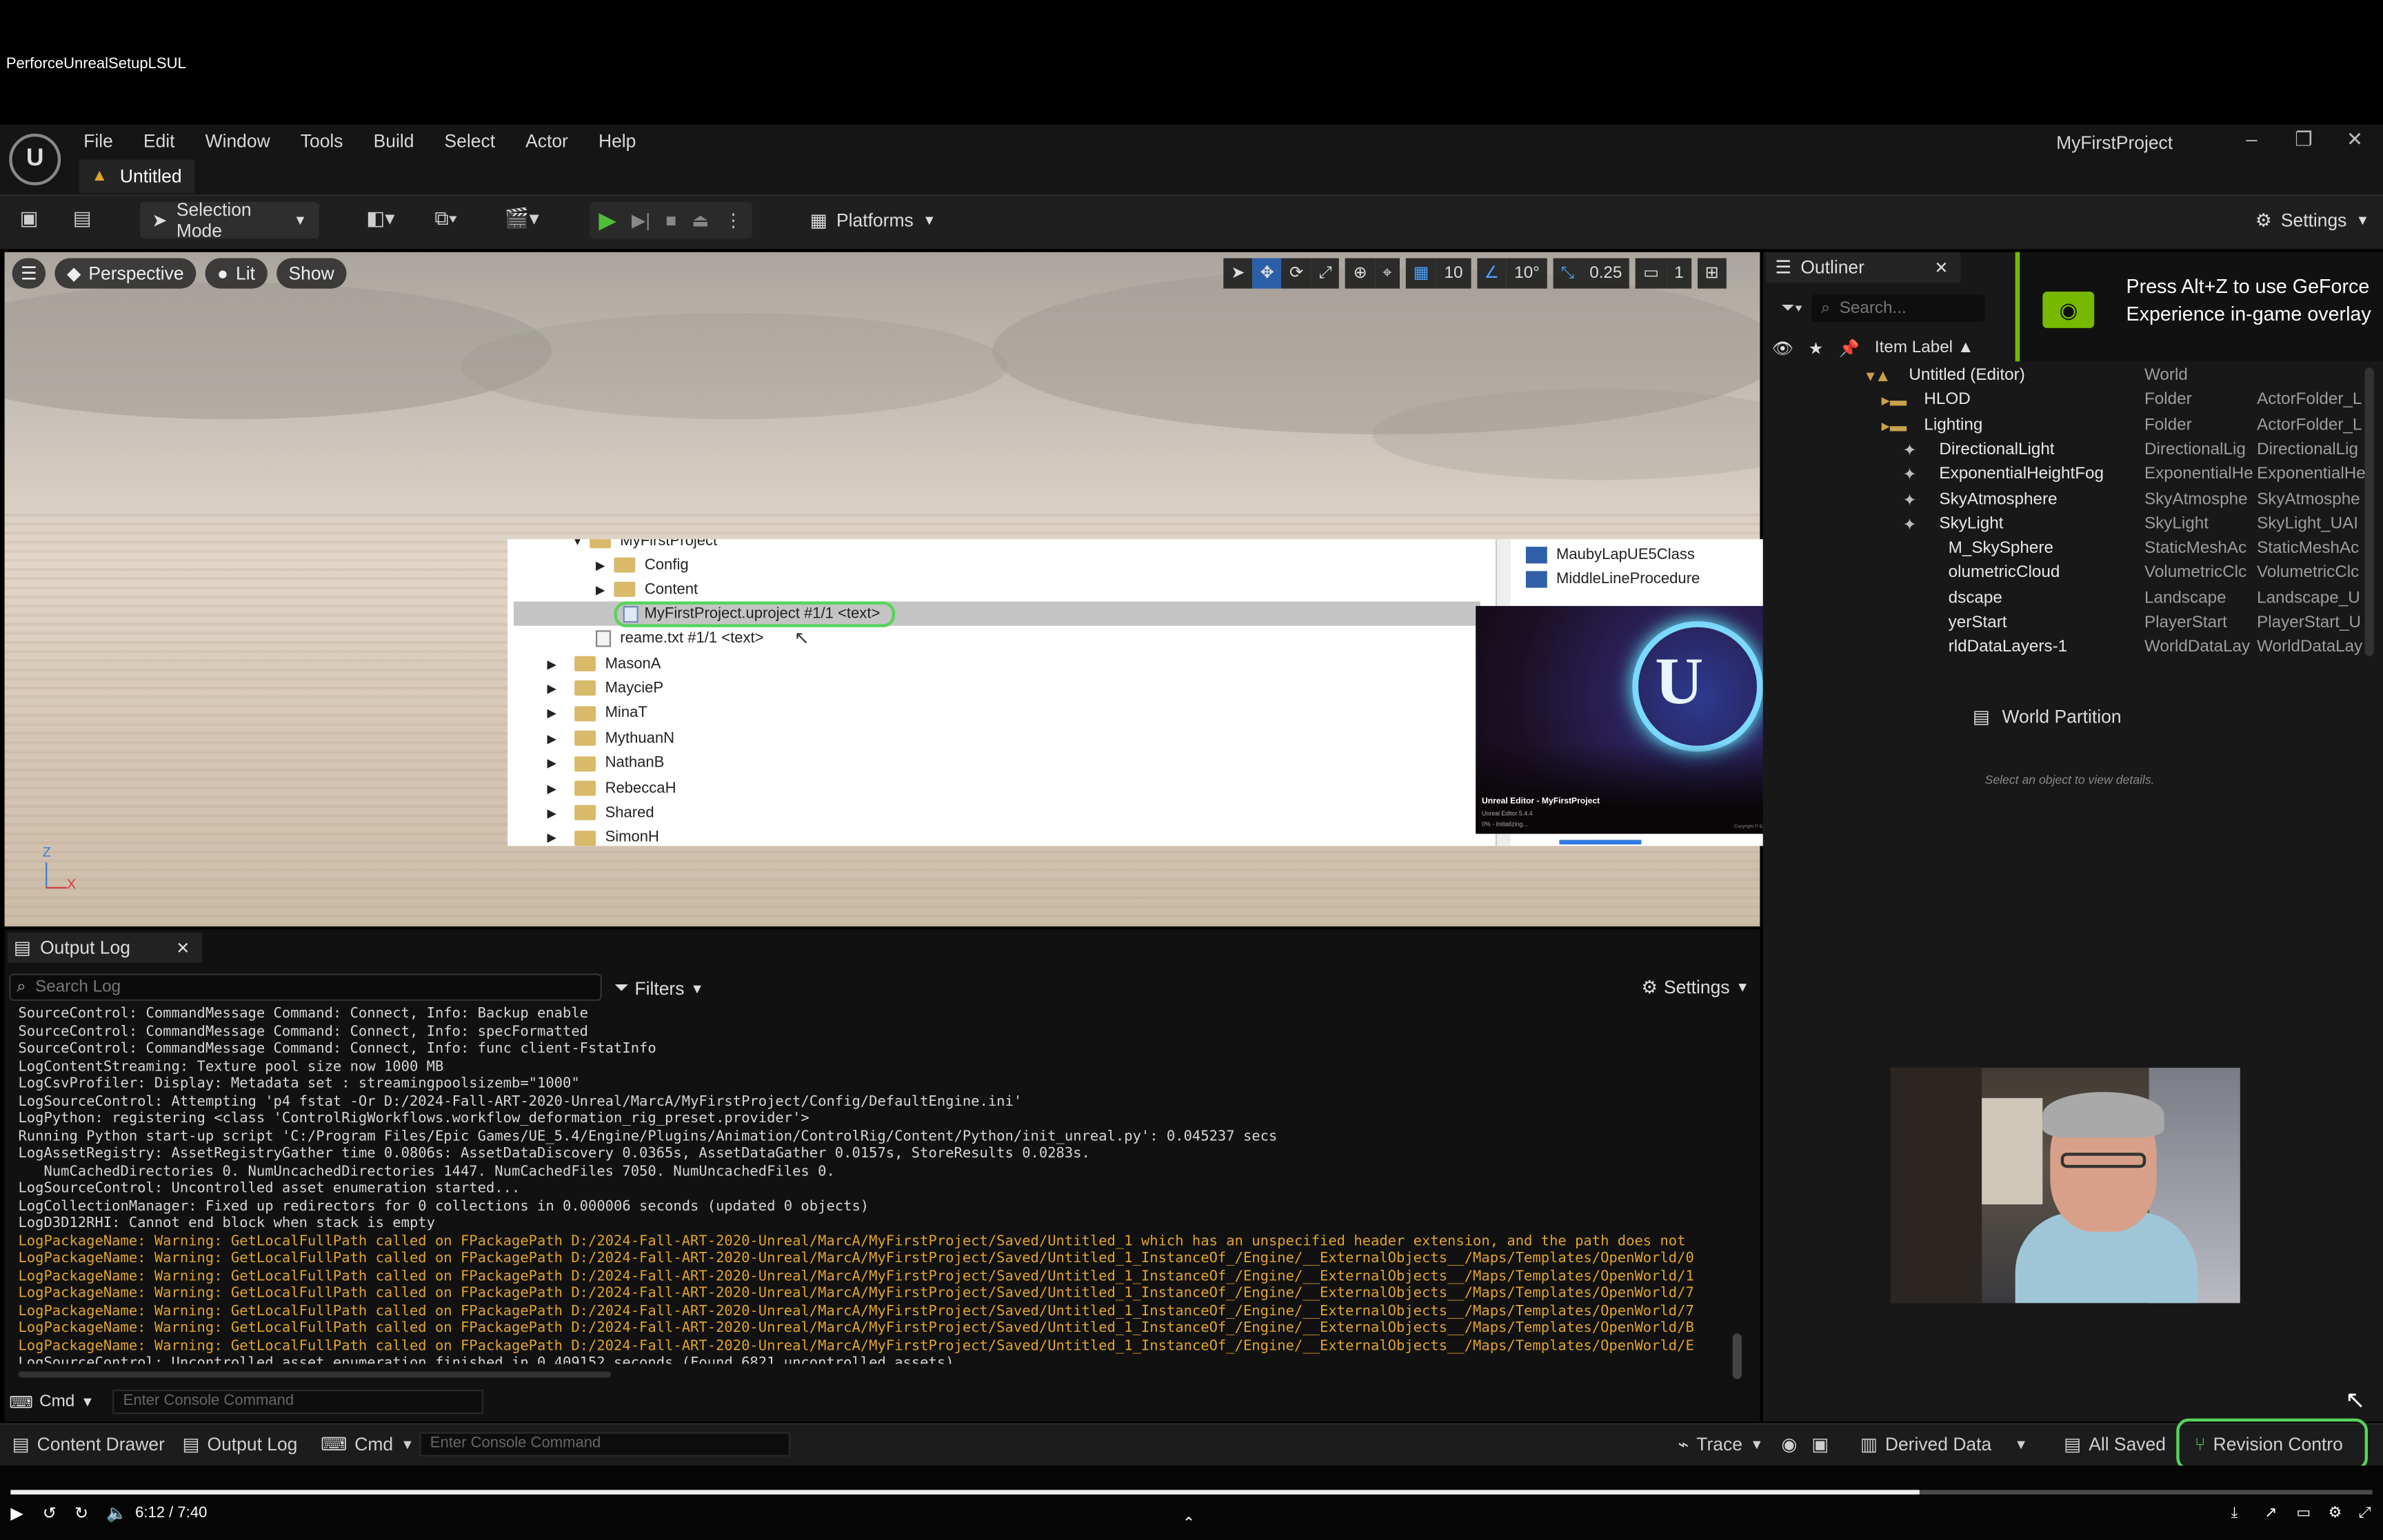  Describe the element at coordinates (1695, 988) in the screenshot. I see `log-settings-button: ⚙ Settings ▼` at that location.